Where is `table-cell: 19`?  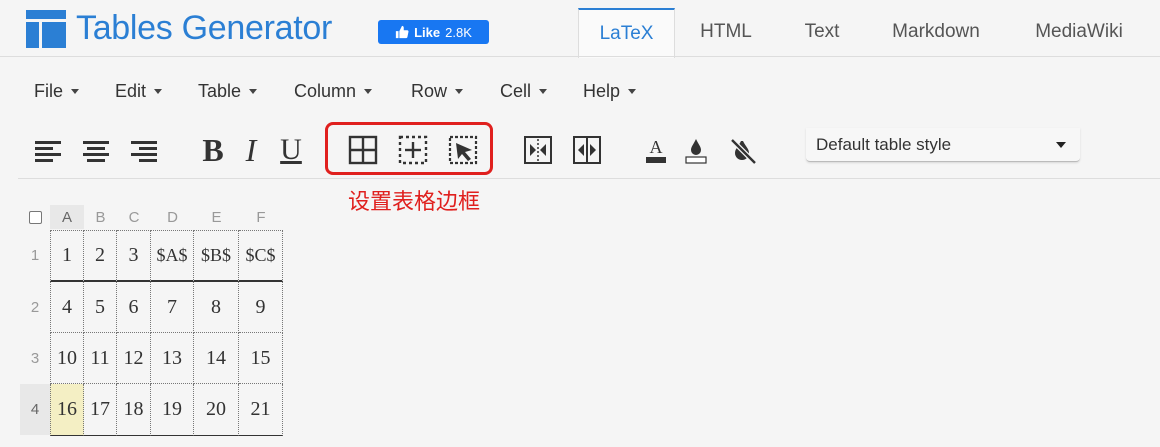
table-cell: 19 is located at coordinates (172, 410).